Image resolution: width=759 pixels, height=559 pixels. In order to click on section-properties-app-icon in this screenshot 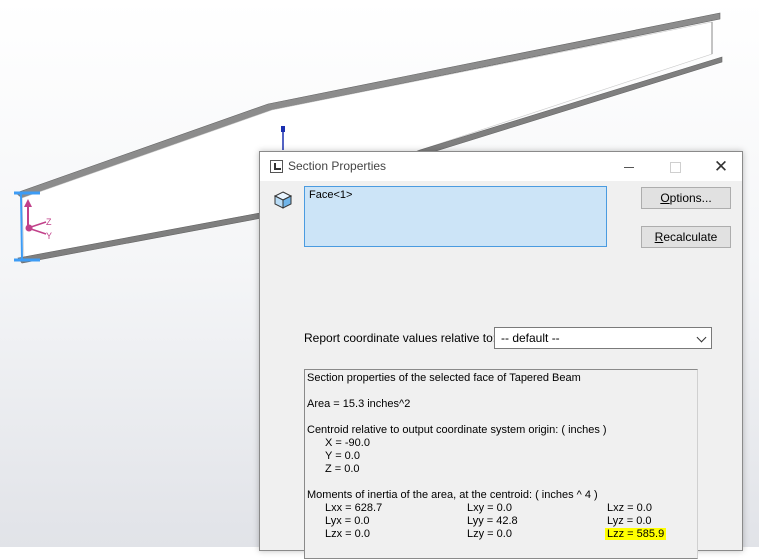, I will do `click(276, 166)`.